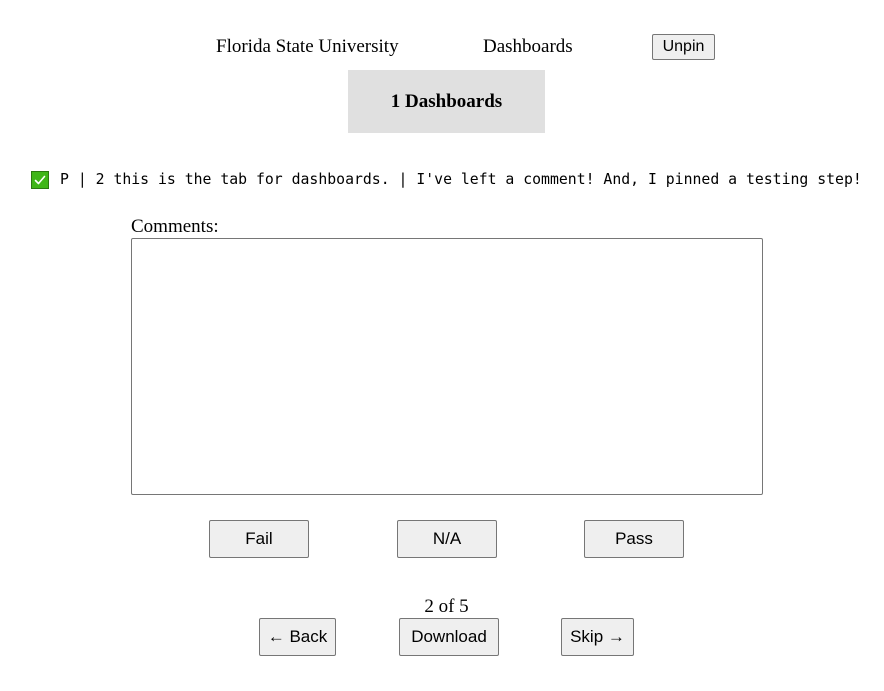 Image resolution: width=884 pixels, height=691 pixels. What do you see at coordinates (447, 539) in the screenshot?
I see `na-button: N/A` at bounding box center [447, 539].